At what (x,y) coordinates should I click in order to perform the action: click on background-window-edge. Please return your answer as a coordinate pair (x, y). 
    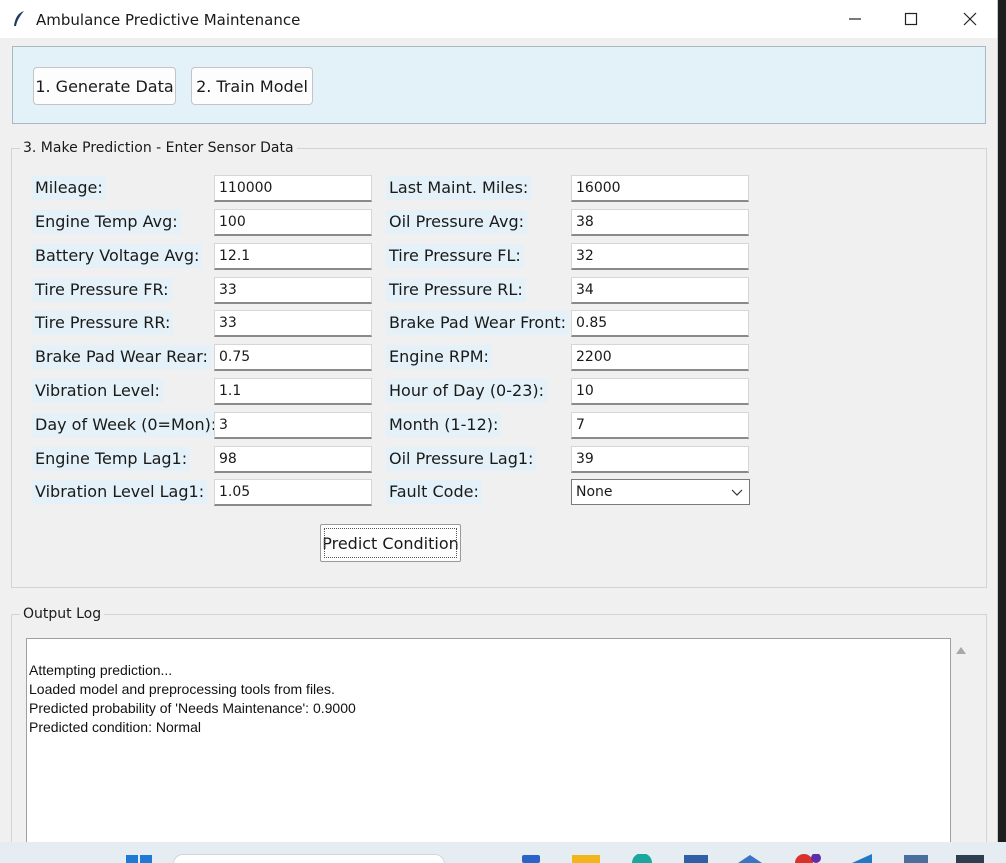
    Looking at the image, I should click on (1002, 421).